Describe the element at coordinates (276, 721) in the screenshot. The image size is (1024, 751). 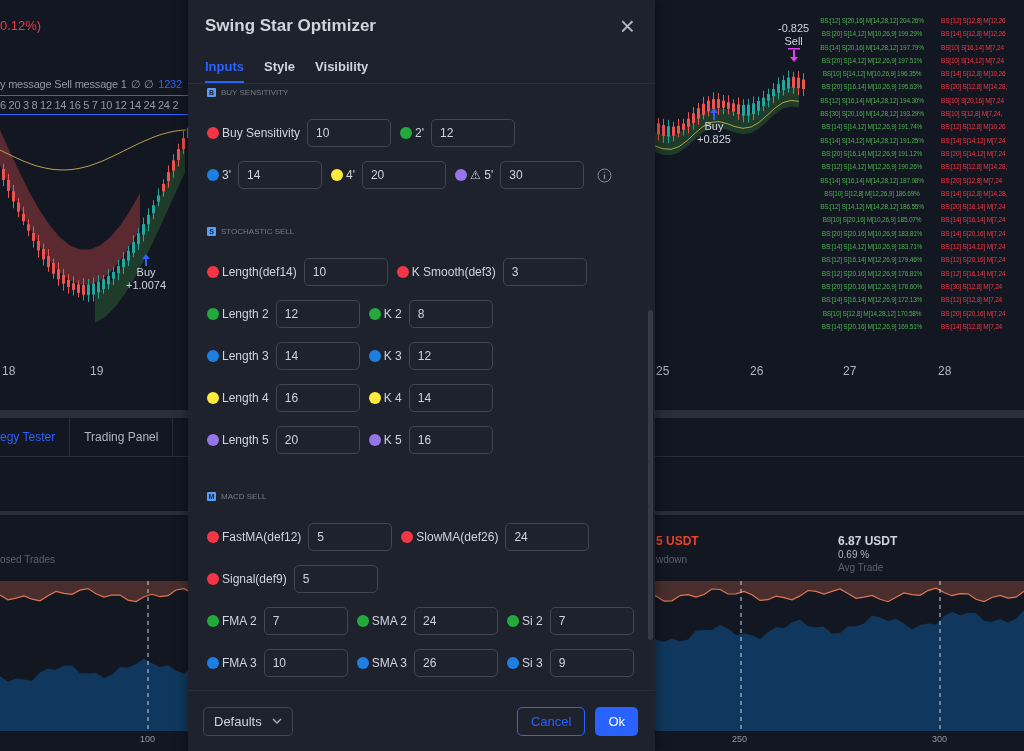
I see `caret-icon` at that location.